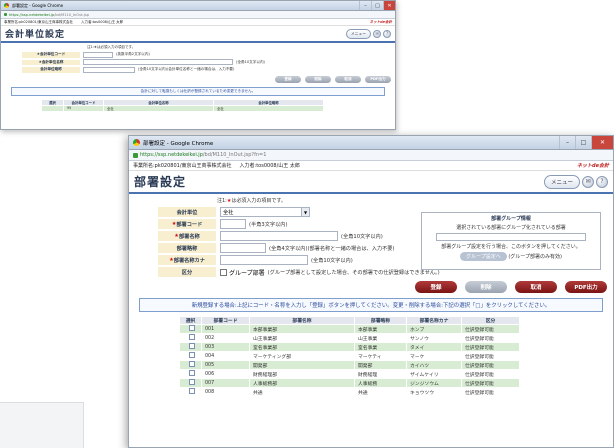 The image size is (614, 448). I want to click on cell: 004, so click(225, 356).